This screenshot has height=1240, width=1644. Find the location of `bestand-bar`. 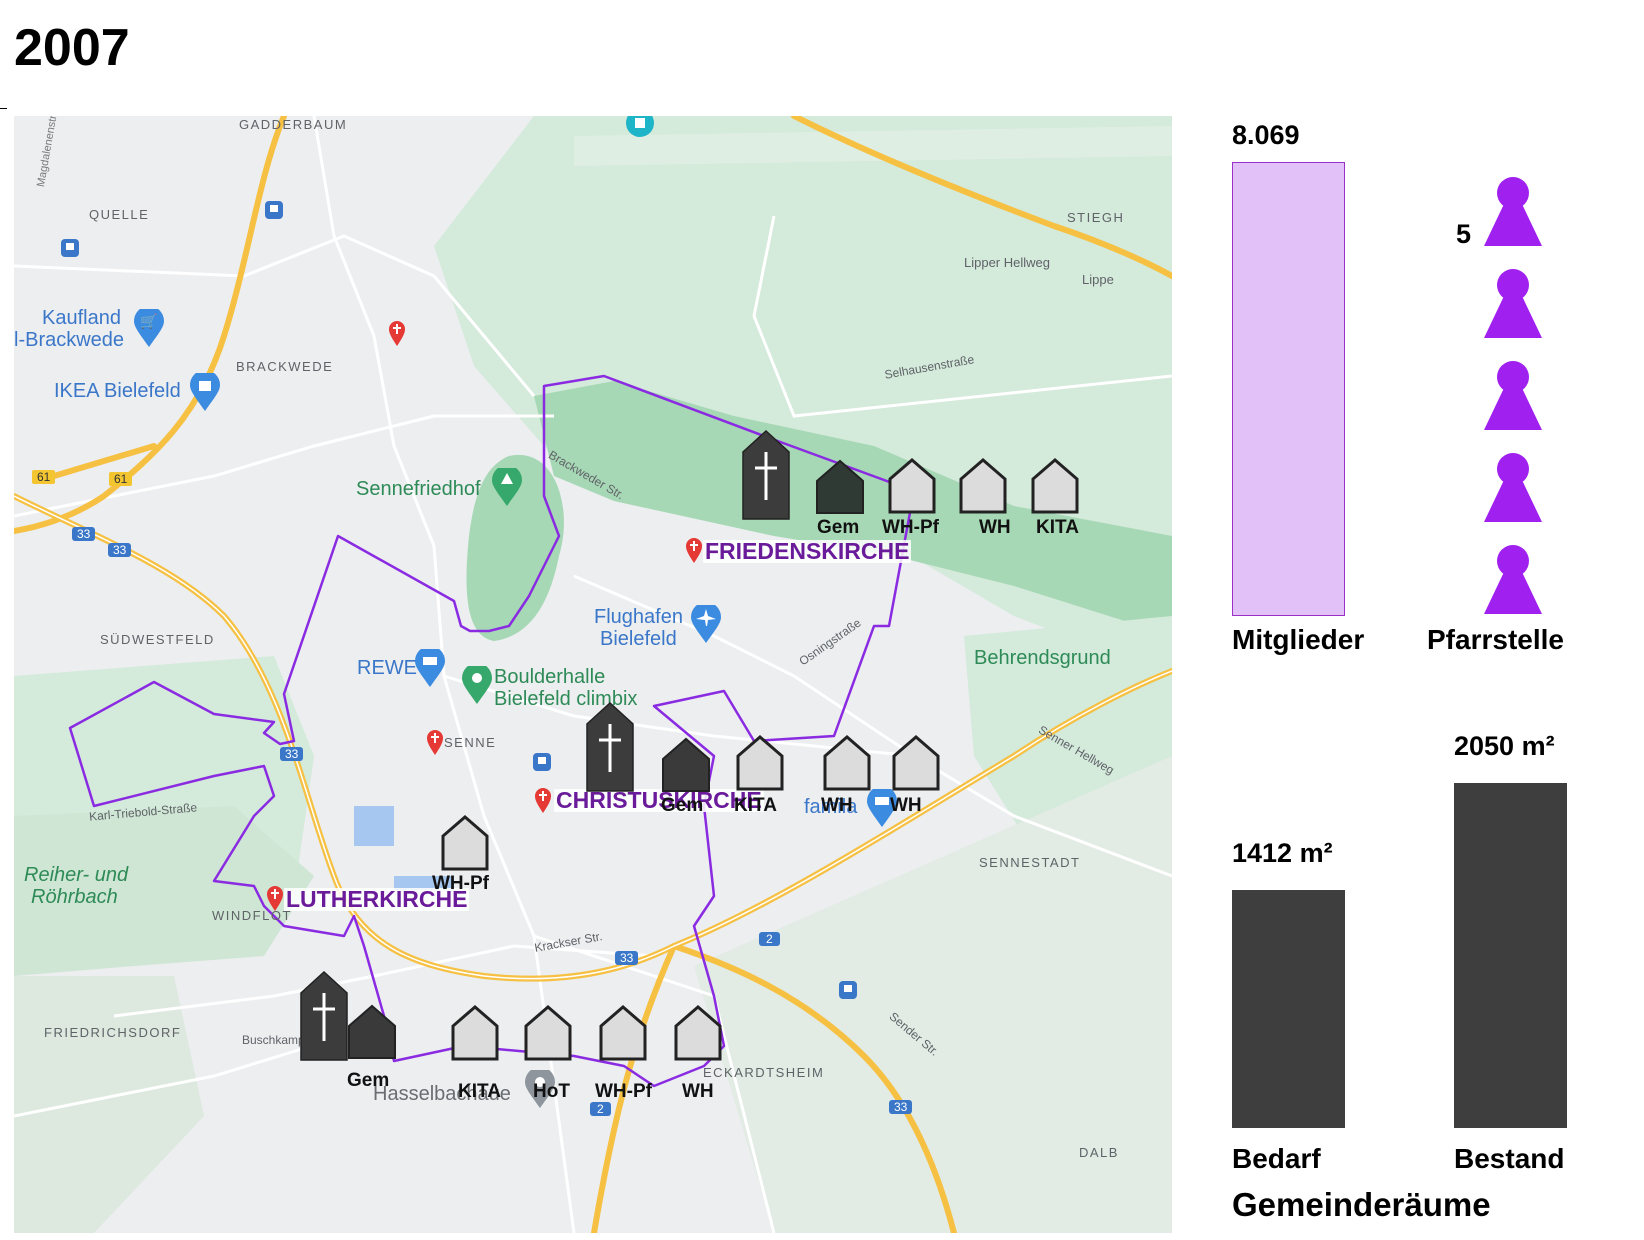

bestand-bar is located at coordinates (1510, 955).